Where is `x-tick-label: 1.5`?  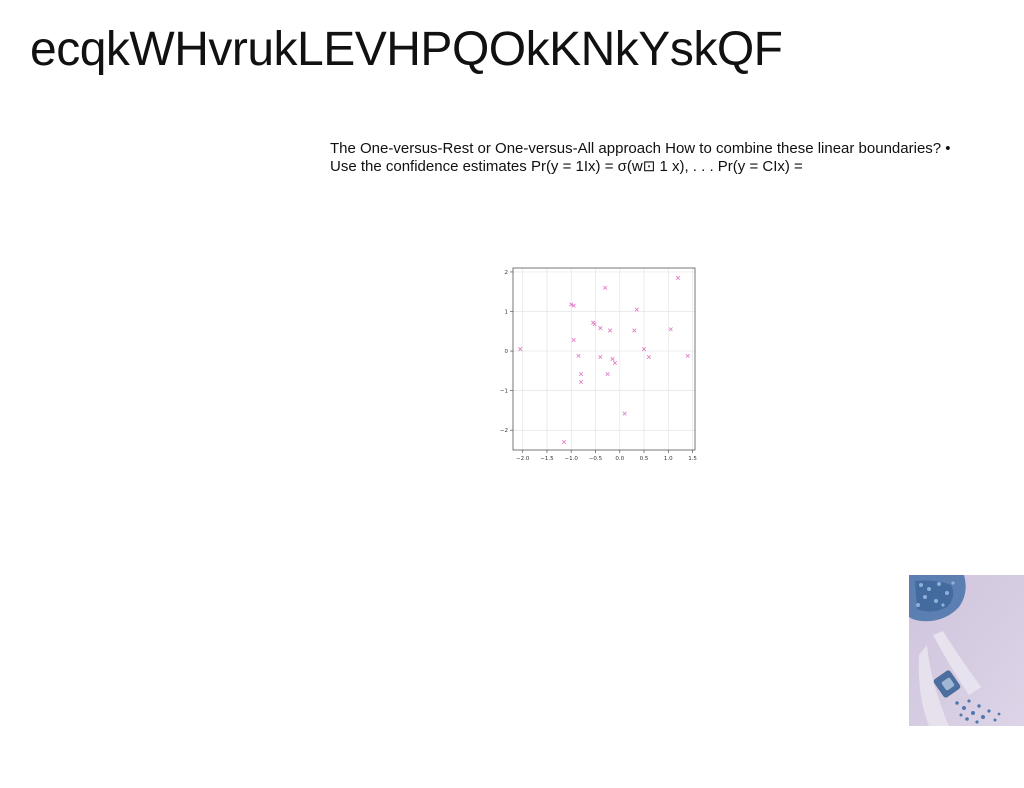 x-tick-label: 1.5 is located at coordinates (692, 459).